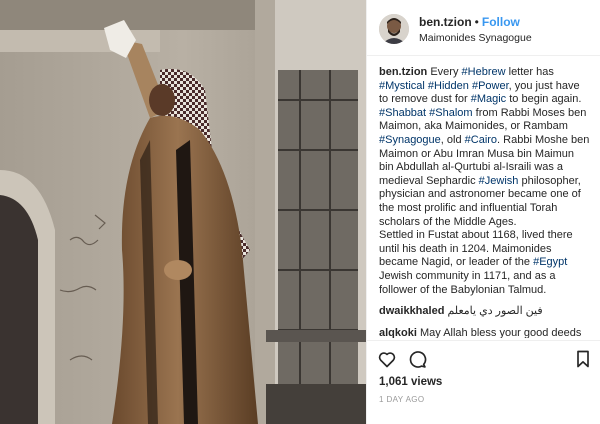 The height and width of the screenshot is (424, 600). What do you see at coordinates (403, 72) in the screenshot?
I see `caption-author: ben.tzion` at bounding box center [403, 72].